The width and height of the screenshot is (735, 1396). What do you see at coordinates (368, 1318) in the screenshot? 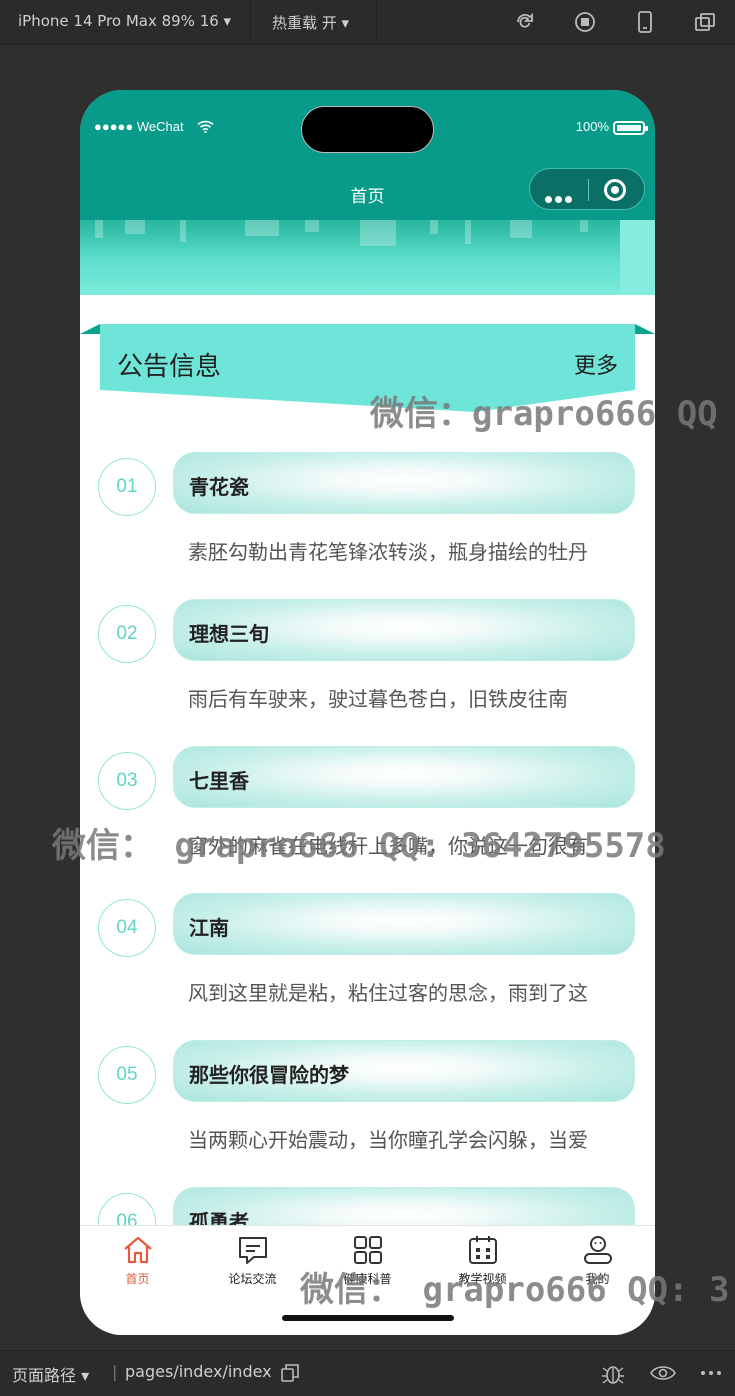
I see `home-indicator` at bounding box center [368, 1318].